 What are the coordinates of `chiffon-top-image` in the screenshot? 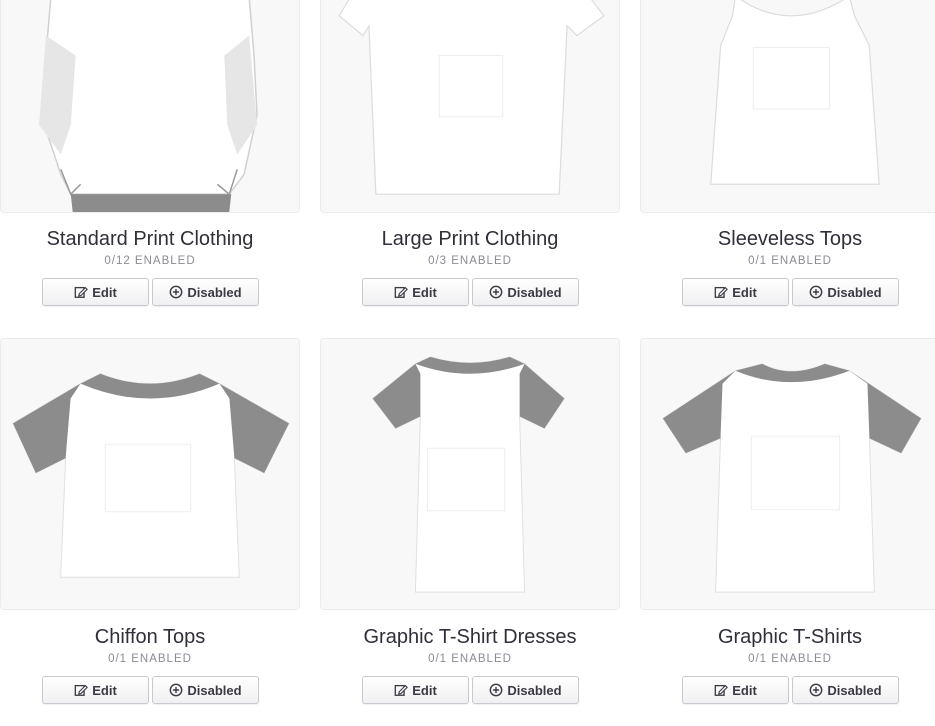 It's located at (150, 474).